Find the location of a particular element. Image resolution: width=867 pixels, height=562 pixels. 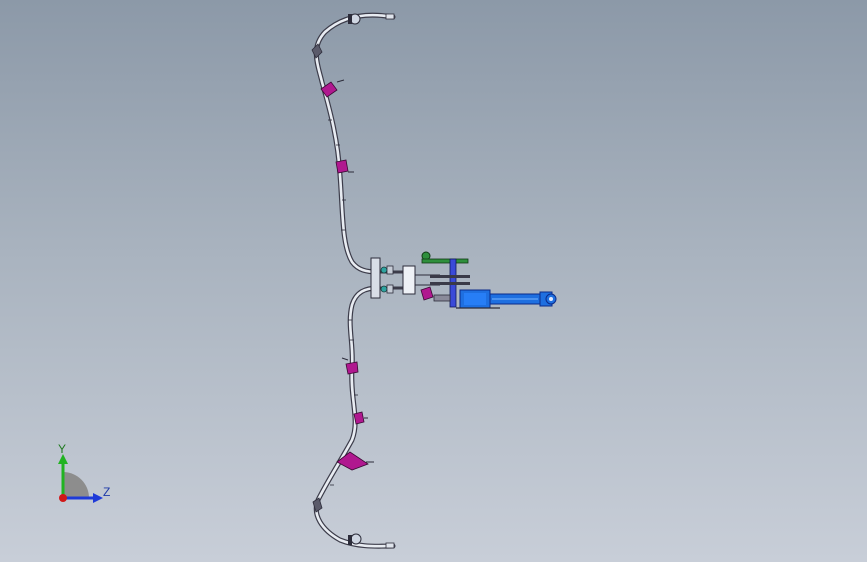

lower-tube is located at coordinates (362, 417).